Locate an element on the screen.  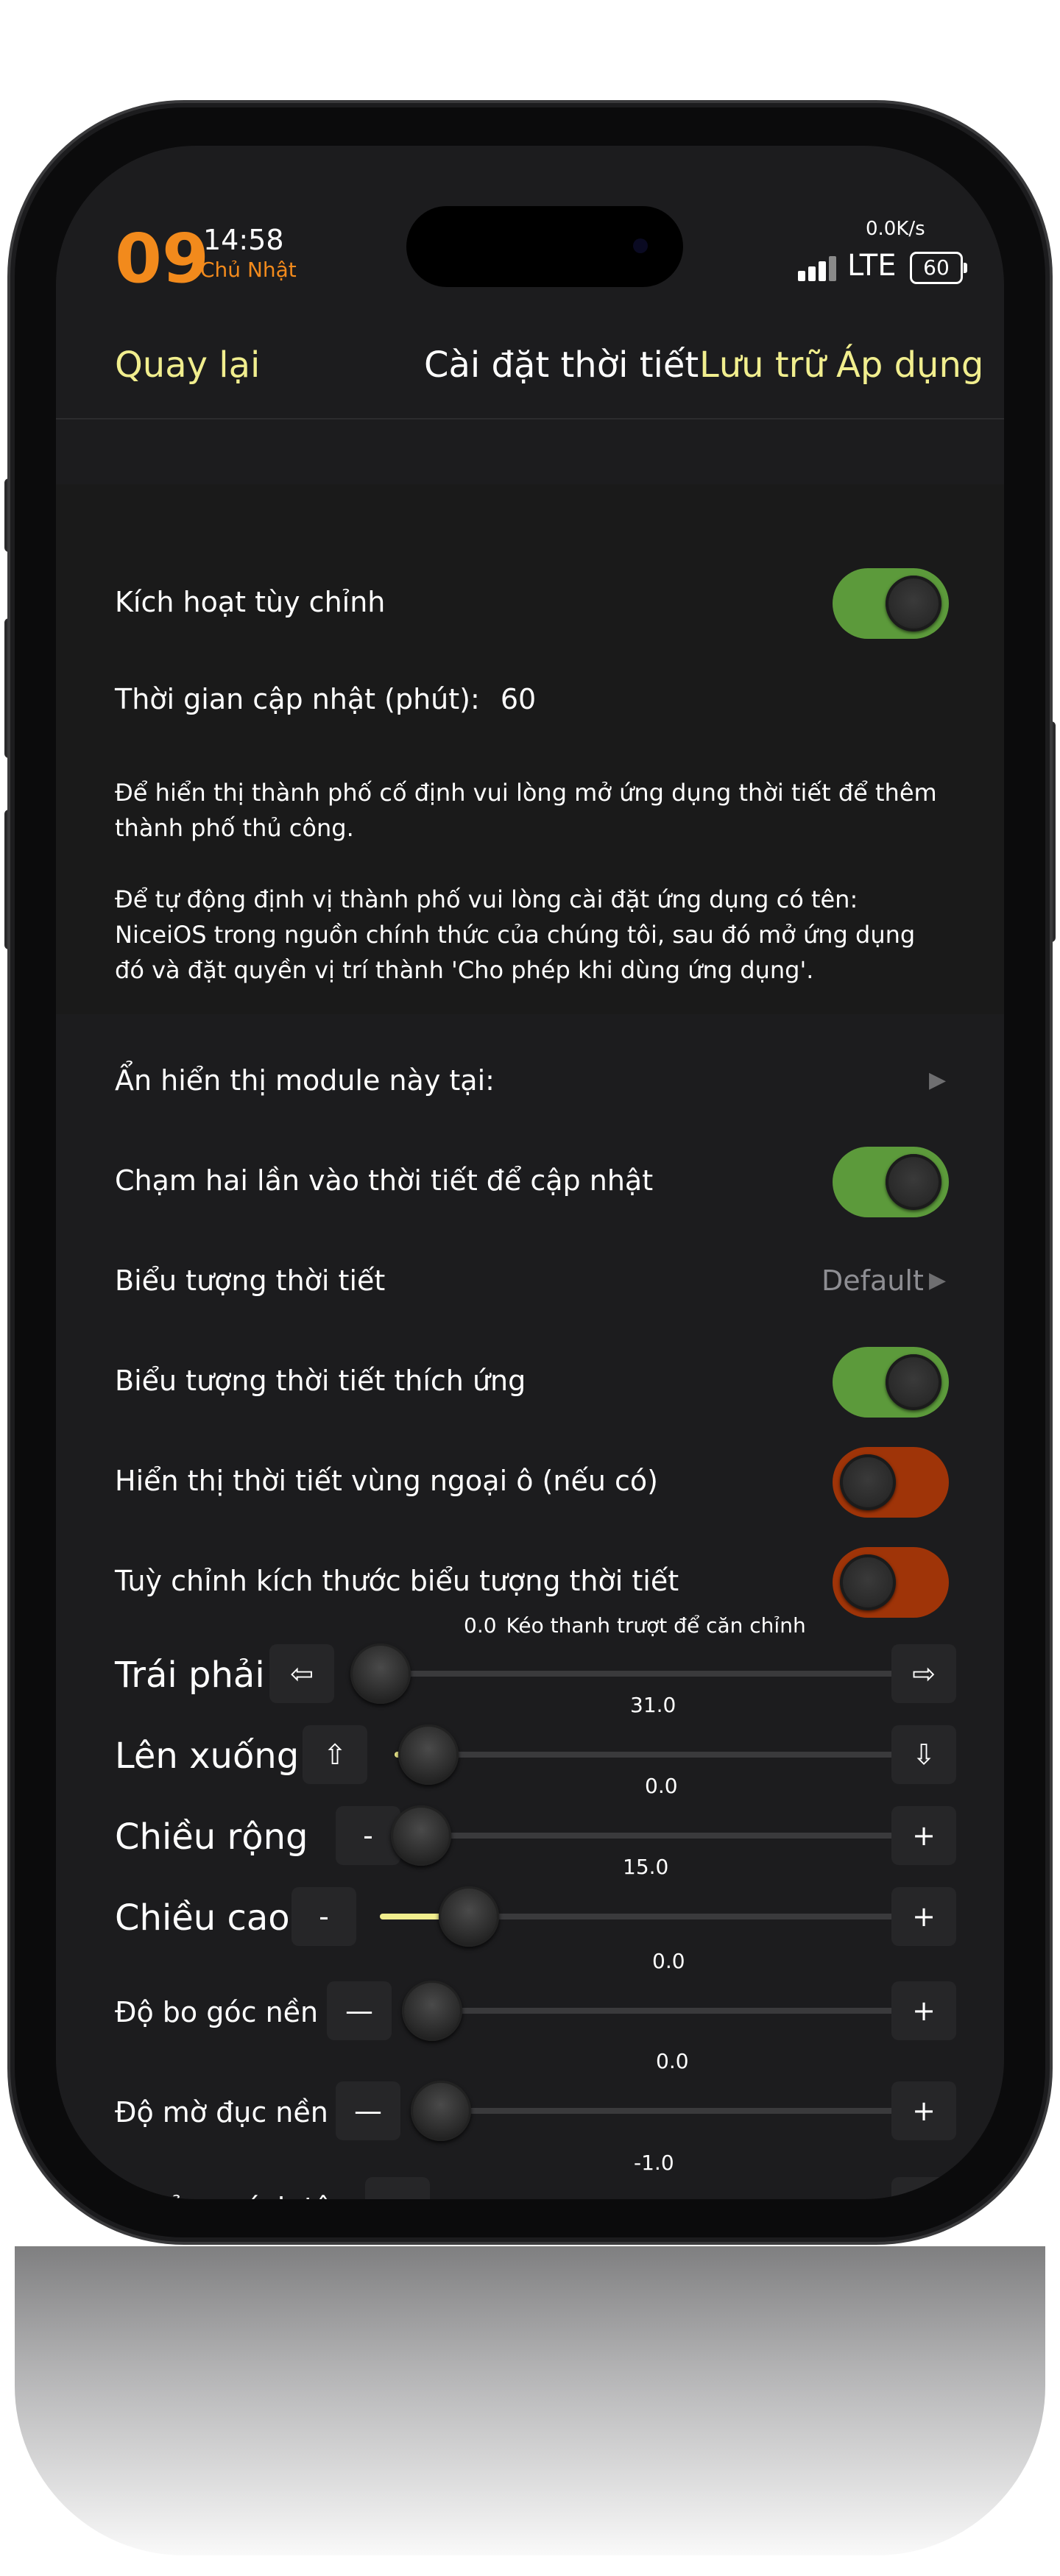
suburb-weather-toggle is located at coordinates (891, 1482).